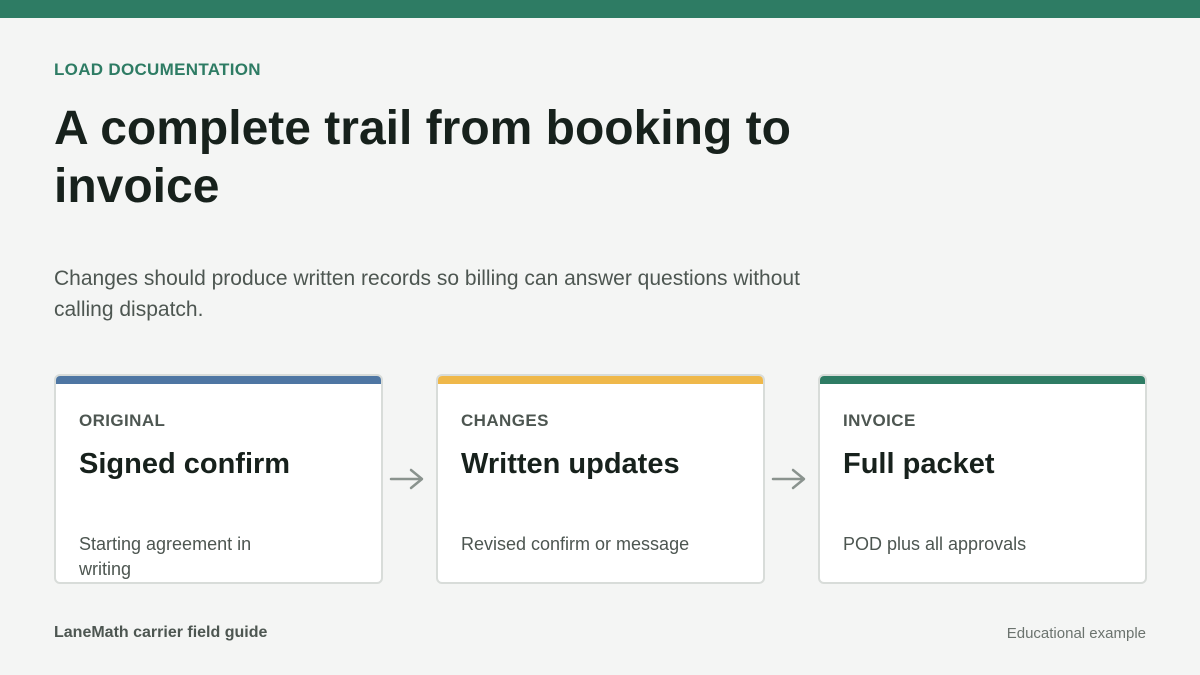 The image size is (1200, 675). I want to click on eyebrow-label: LOAD DOCUMENTATION, so click(157, 69).